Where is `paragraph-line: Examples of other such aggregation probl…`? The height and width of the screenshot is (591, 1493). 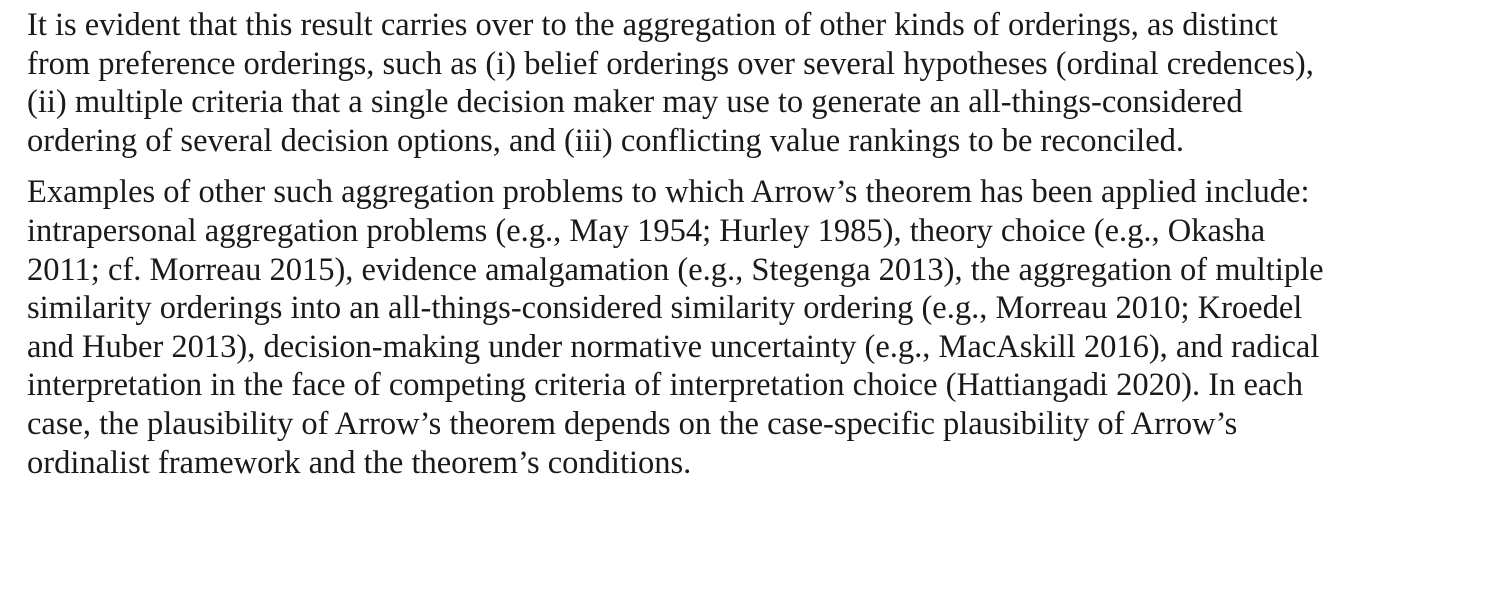 paragraph-line: Examples of other such aggregation probl… is located at coordinates (668, 192).